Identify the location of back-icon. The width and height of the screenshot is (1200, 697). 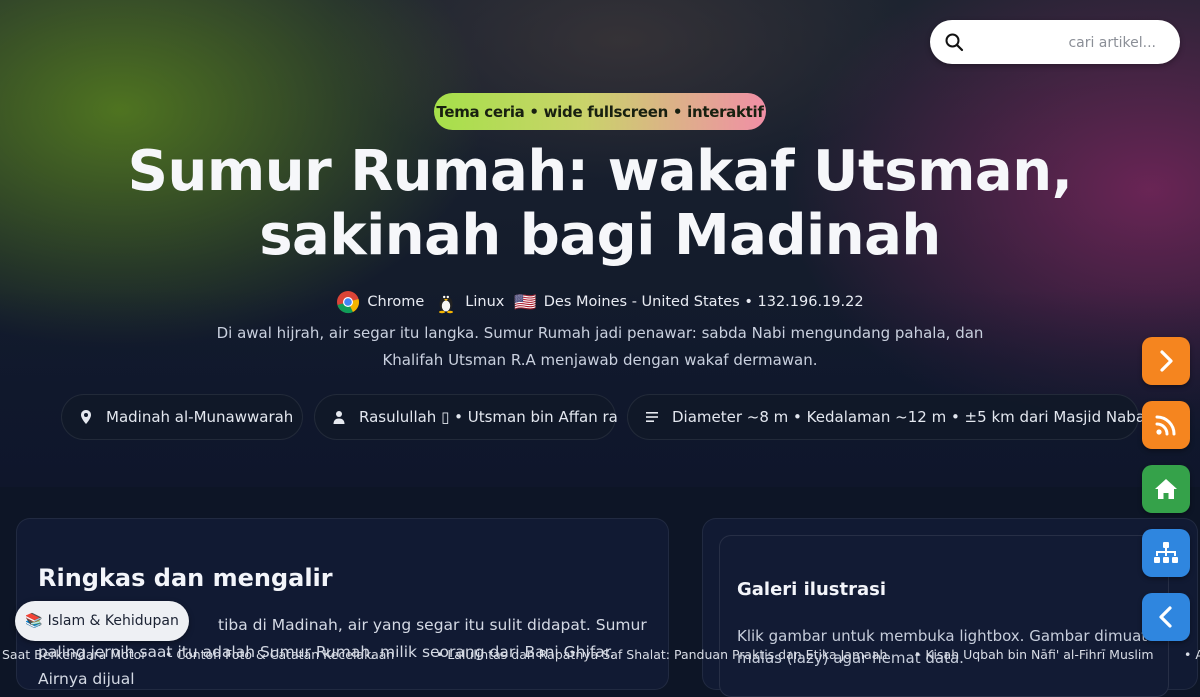
(1165, 617).